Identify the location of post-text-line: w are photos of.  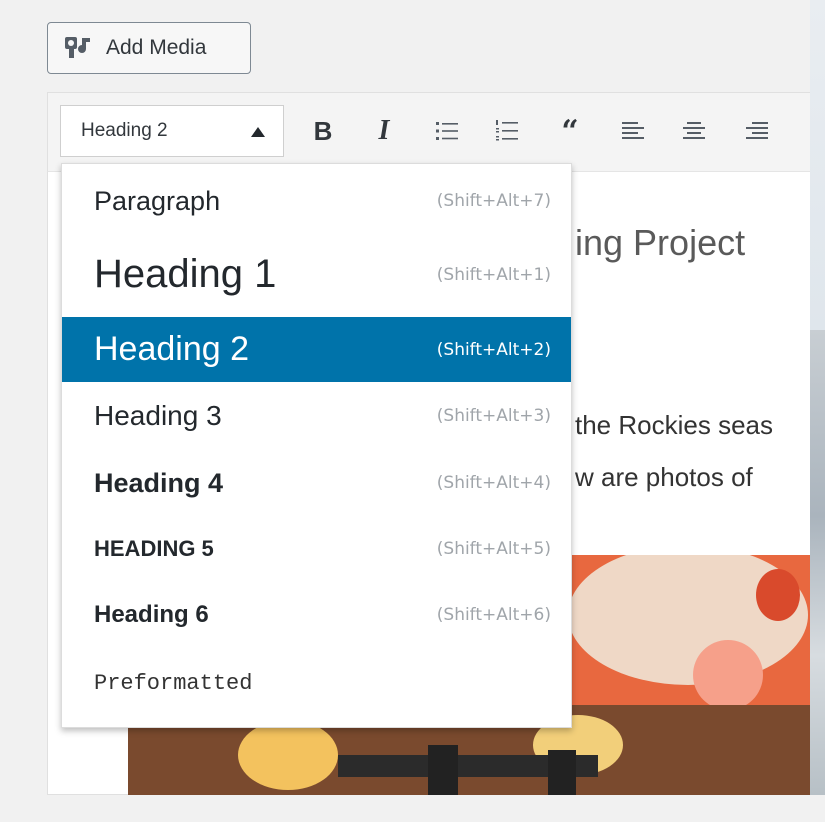
(664, 477).